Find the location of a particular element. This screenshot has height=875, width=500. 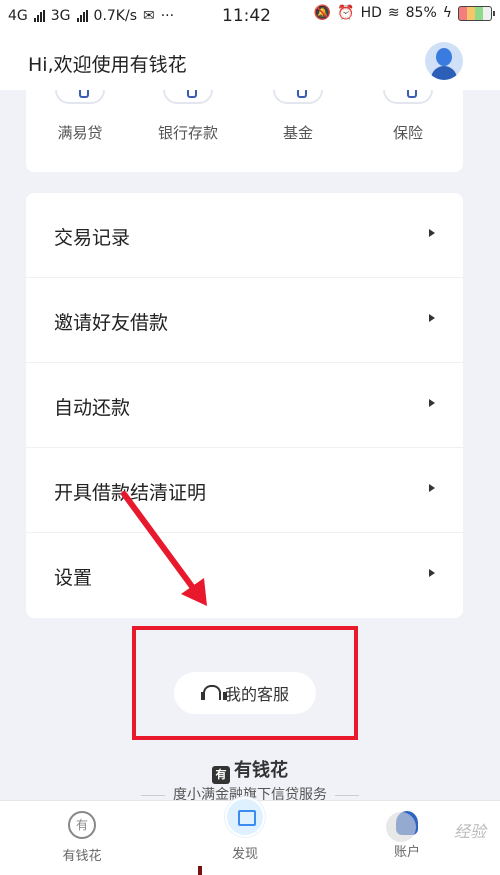

bank-icon is located at coordinates (188, 97).